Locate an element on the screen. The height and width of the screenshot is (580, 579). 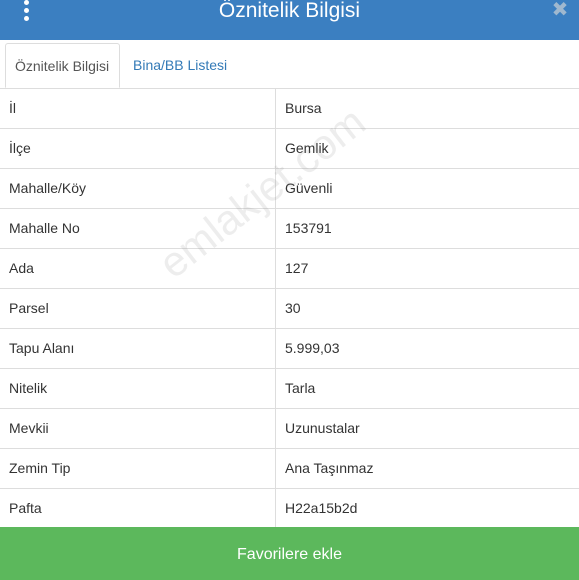
row-key: İl is located at coordinates (12, 108).